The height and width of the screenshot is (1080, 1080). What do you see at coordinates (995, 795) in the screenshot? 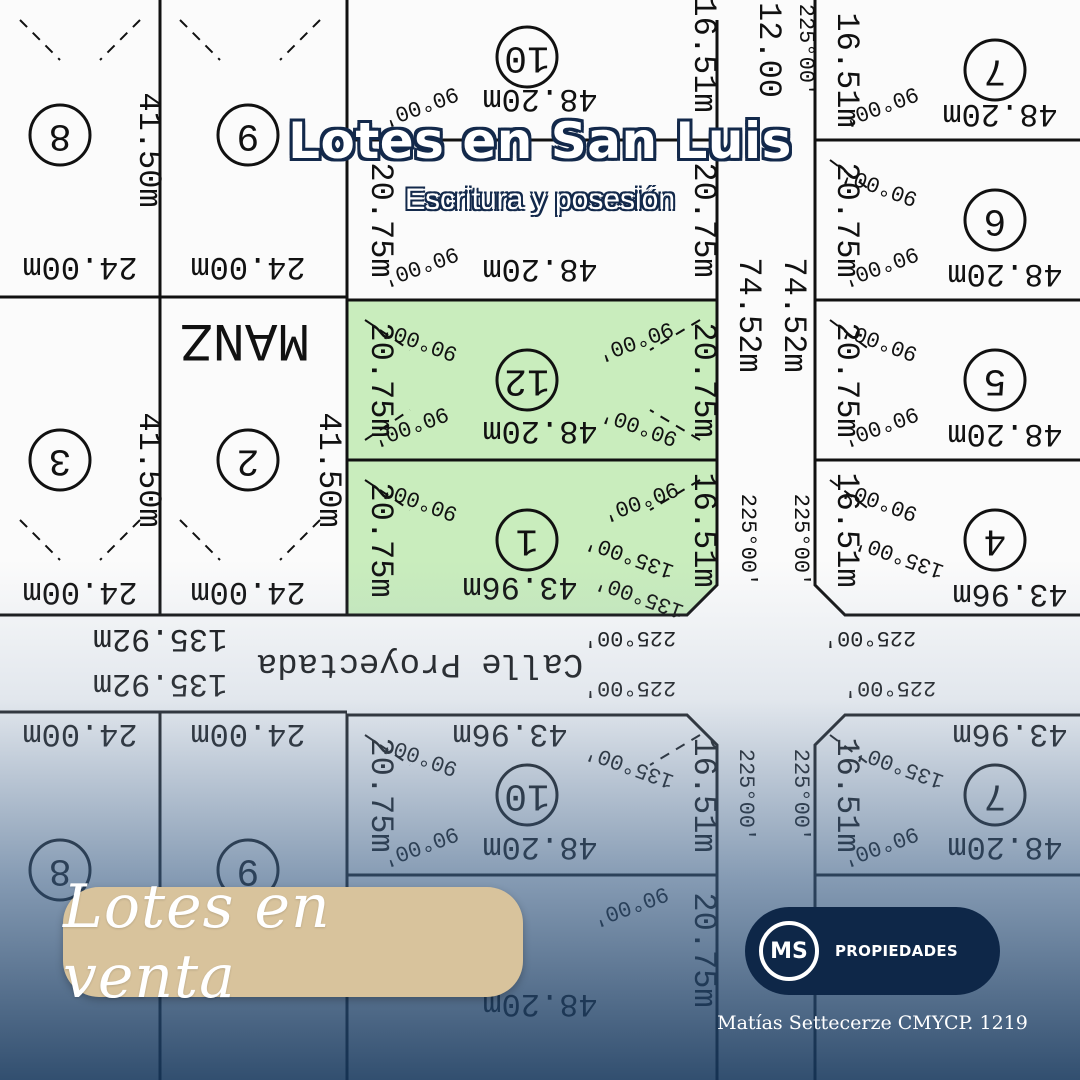
I see `lot-number-7-lower: 7` at bounding box center [995, 795].